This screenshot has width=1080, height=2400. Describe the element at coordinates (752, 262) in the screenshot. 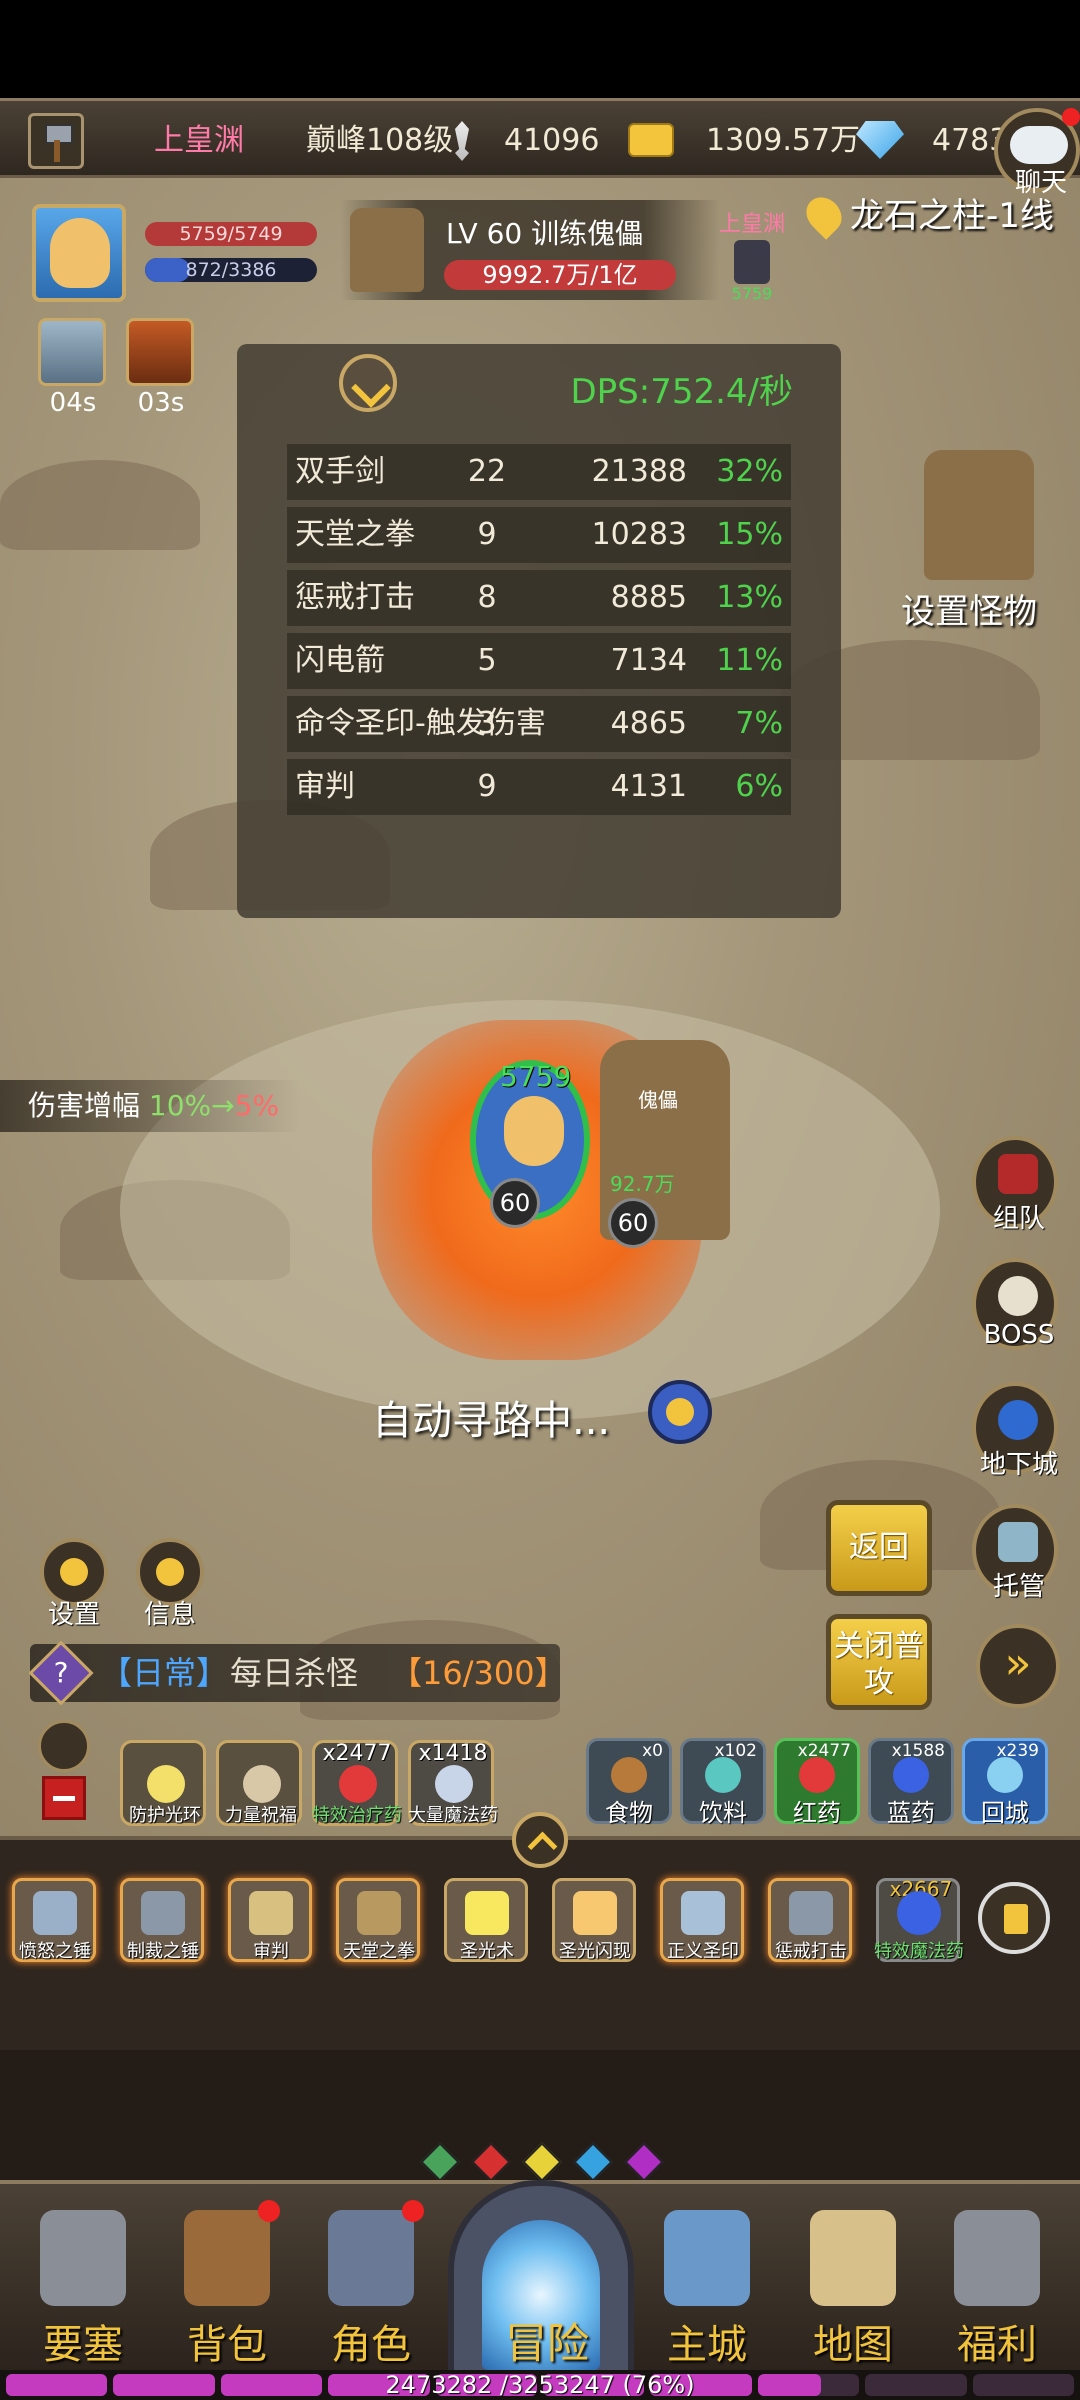

I see `pk-player-icon` at that location.